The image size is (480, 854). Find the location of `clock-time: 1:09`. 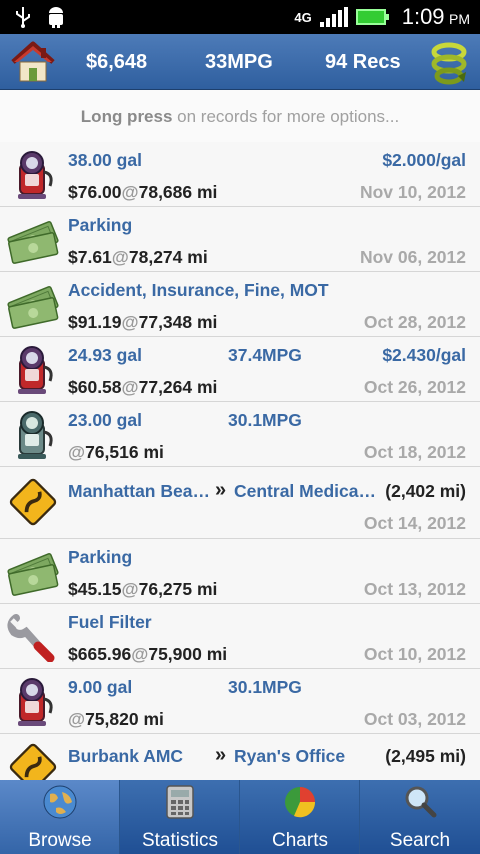

clock-time: 1:09 is located at coordinates (423, 16).